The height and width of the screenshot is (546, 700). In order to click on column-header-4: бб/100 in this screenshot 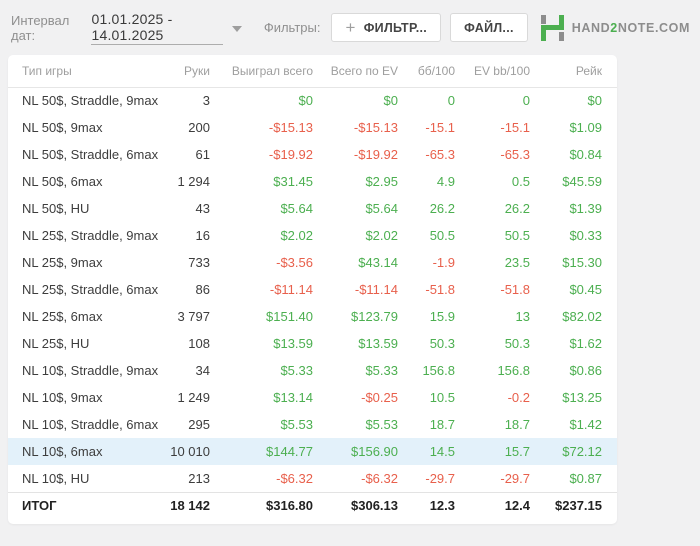, I will do `click(426, 71)`.